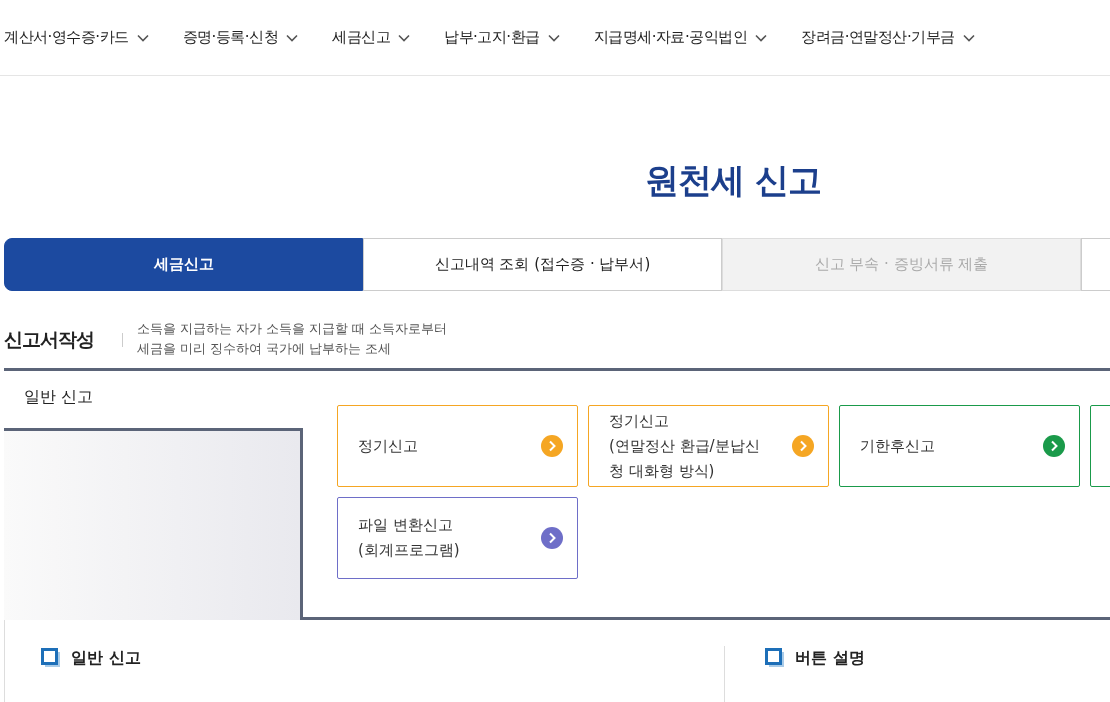 The image size is (1110, 702). I want to click on page-title: 원천세 신고, so click(733, 180).